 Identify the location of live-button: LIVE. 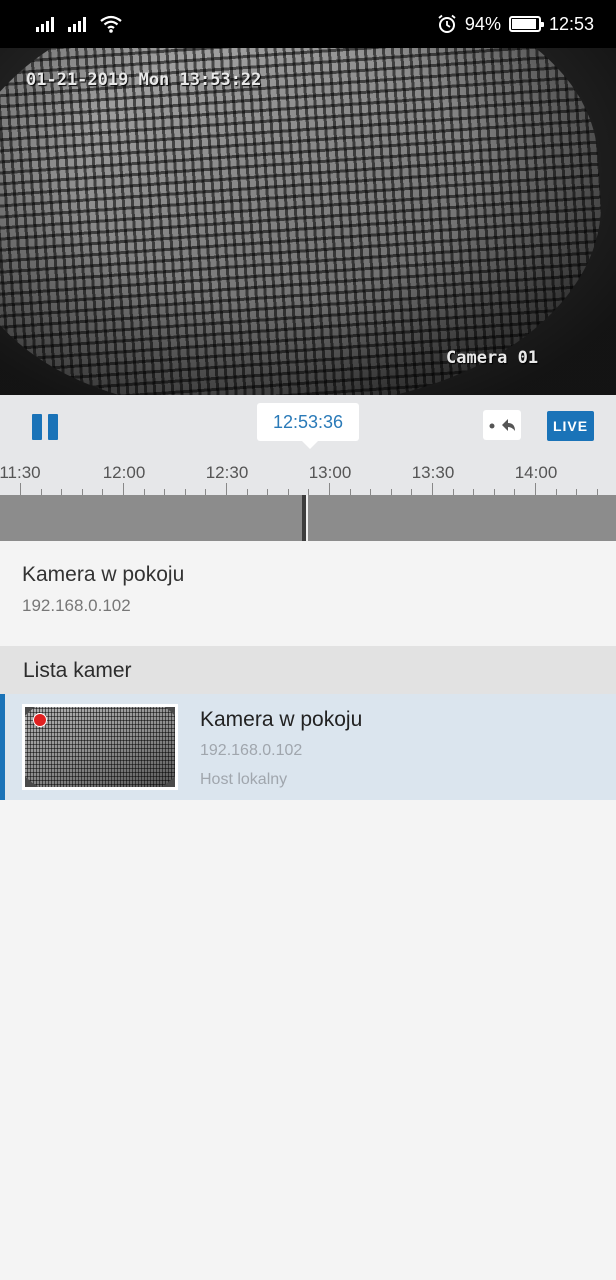
(570, 426).